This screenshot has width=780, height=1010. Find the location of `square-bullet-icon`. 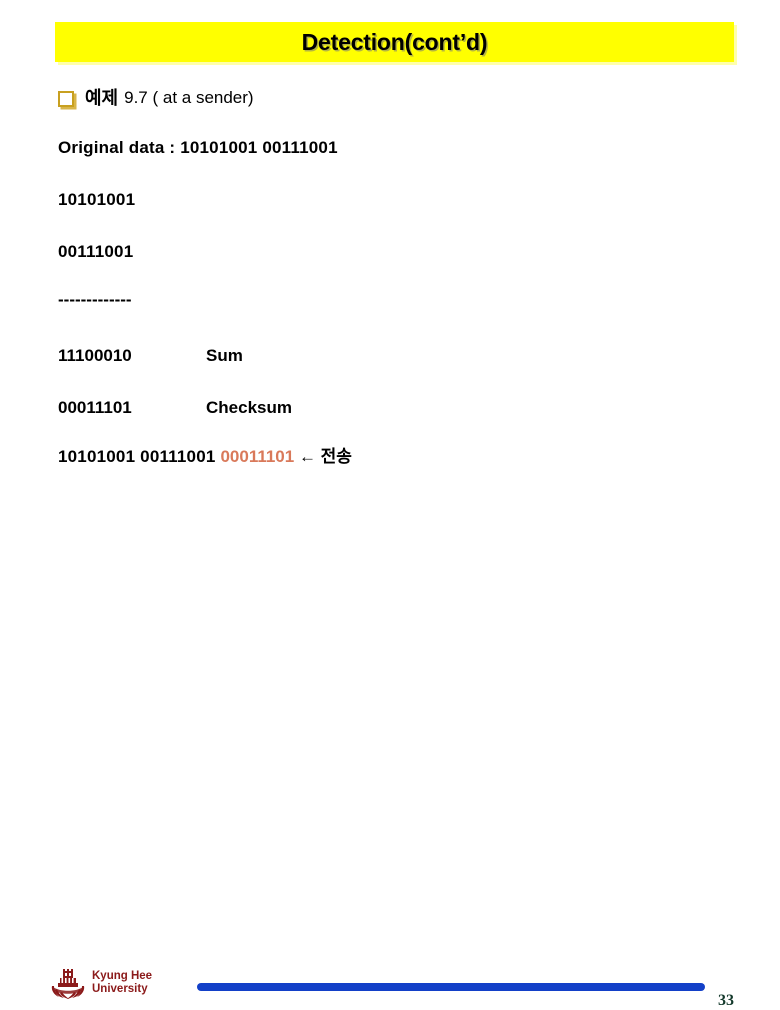

square-bullet-icon is located at coordinates (66, 99).